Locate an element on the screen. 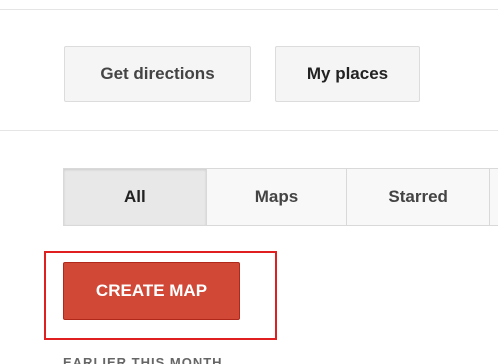 The height and width of the screenshot is (364, 498). tab-starred: Starred is located at coordinates (419, 197).